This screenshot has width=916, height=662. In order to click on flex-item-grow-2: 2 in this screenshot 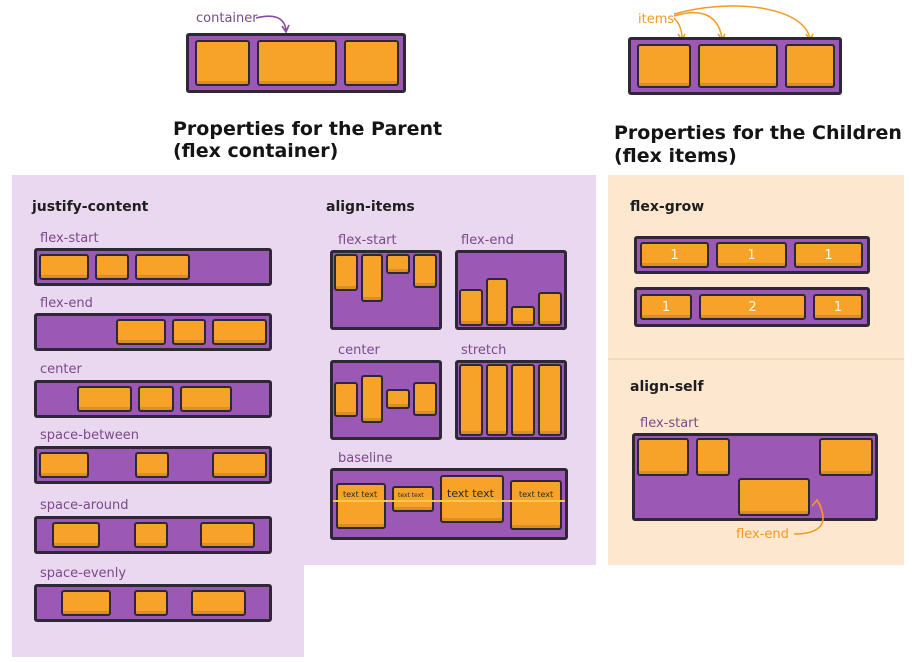, I will do `click(752, 307)`.